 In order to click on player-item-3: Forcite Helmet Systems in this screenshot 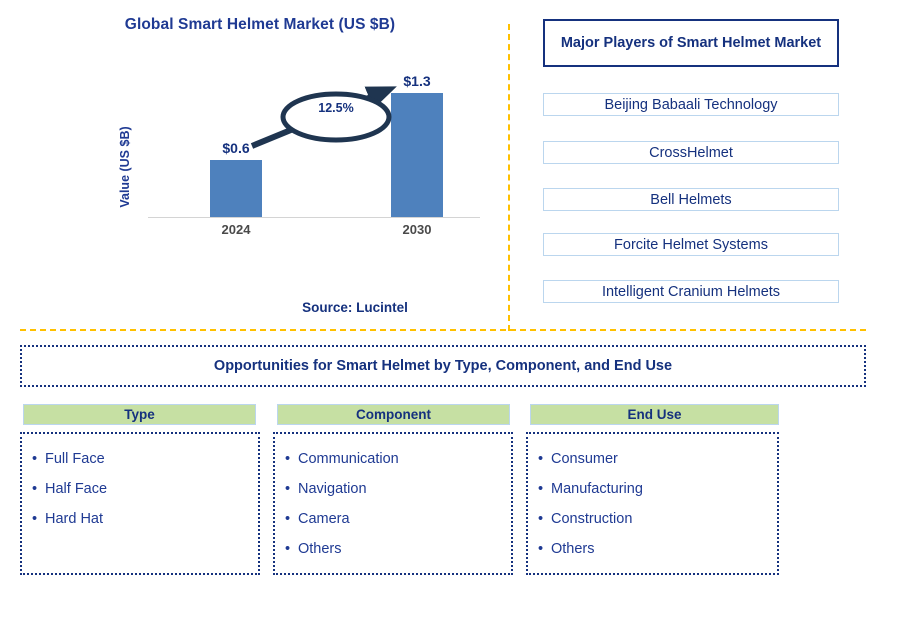, I will do `click(691, 244)`.